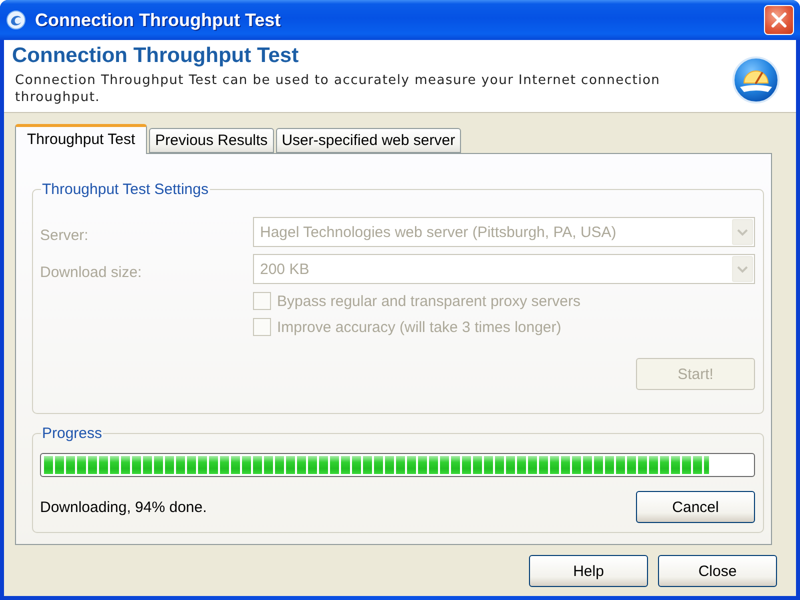  What do you see at coordinates (125, 189) in the screenshot?
I see `group-title: Throughput Test Settings` at bounding box center [125, 189].